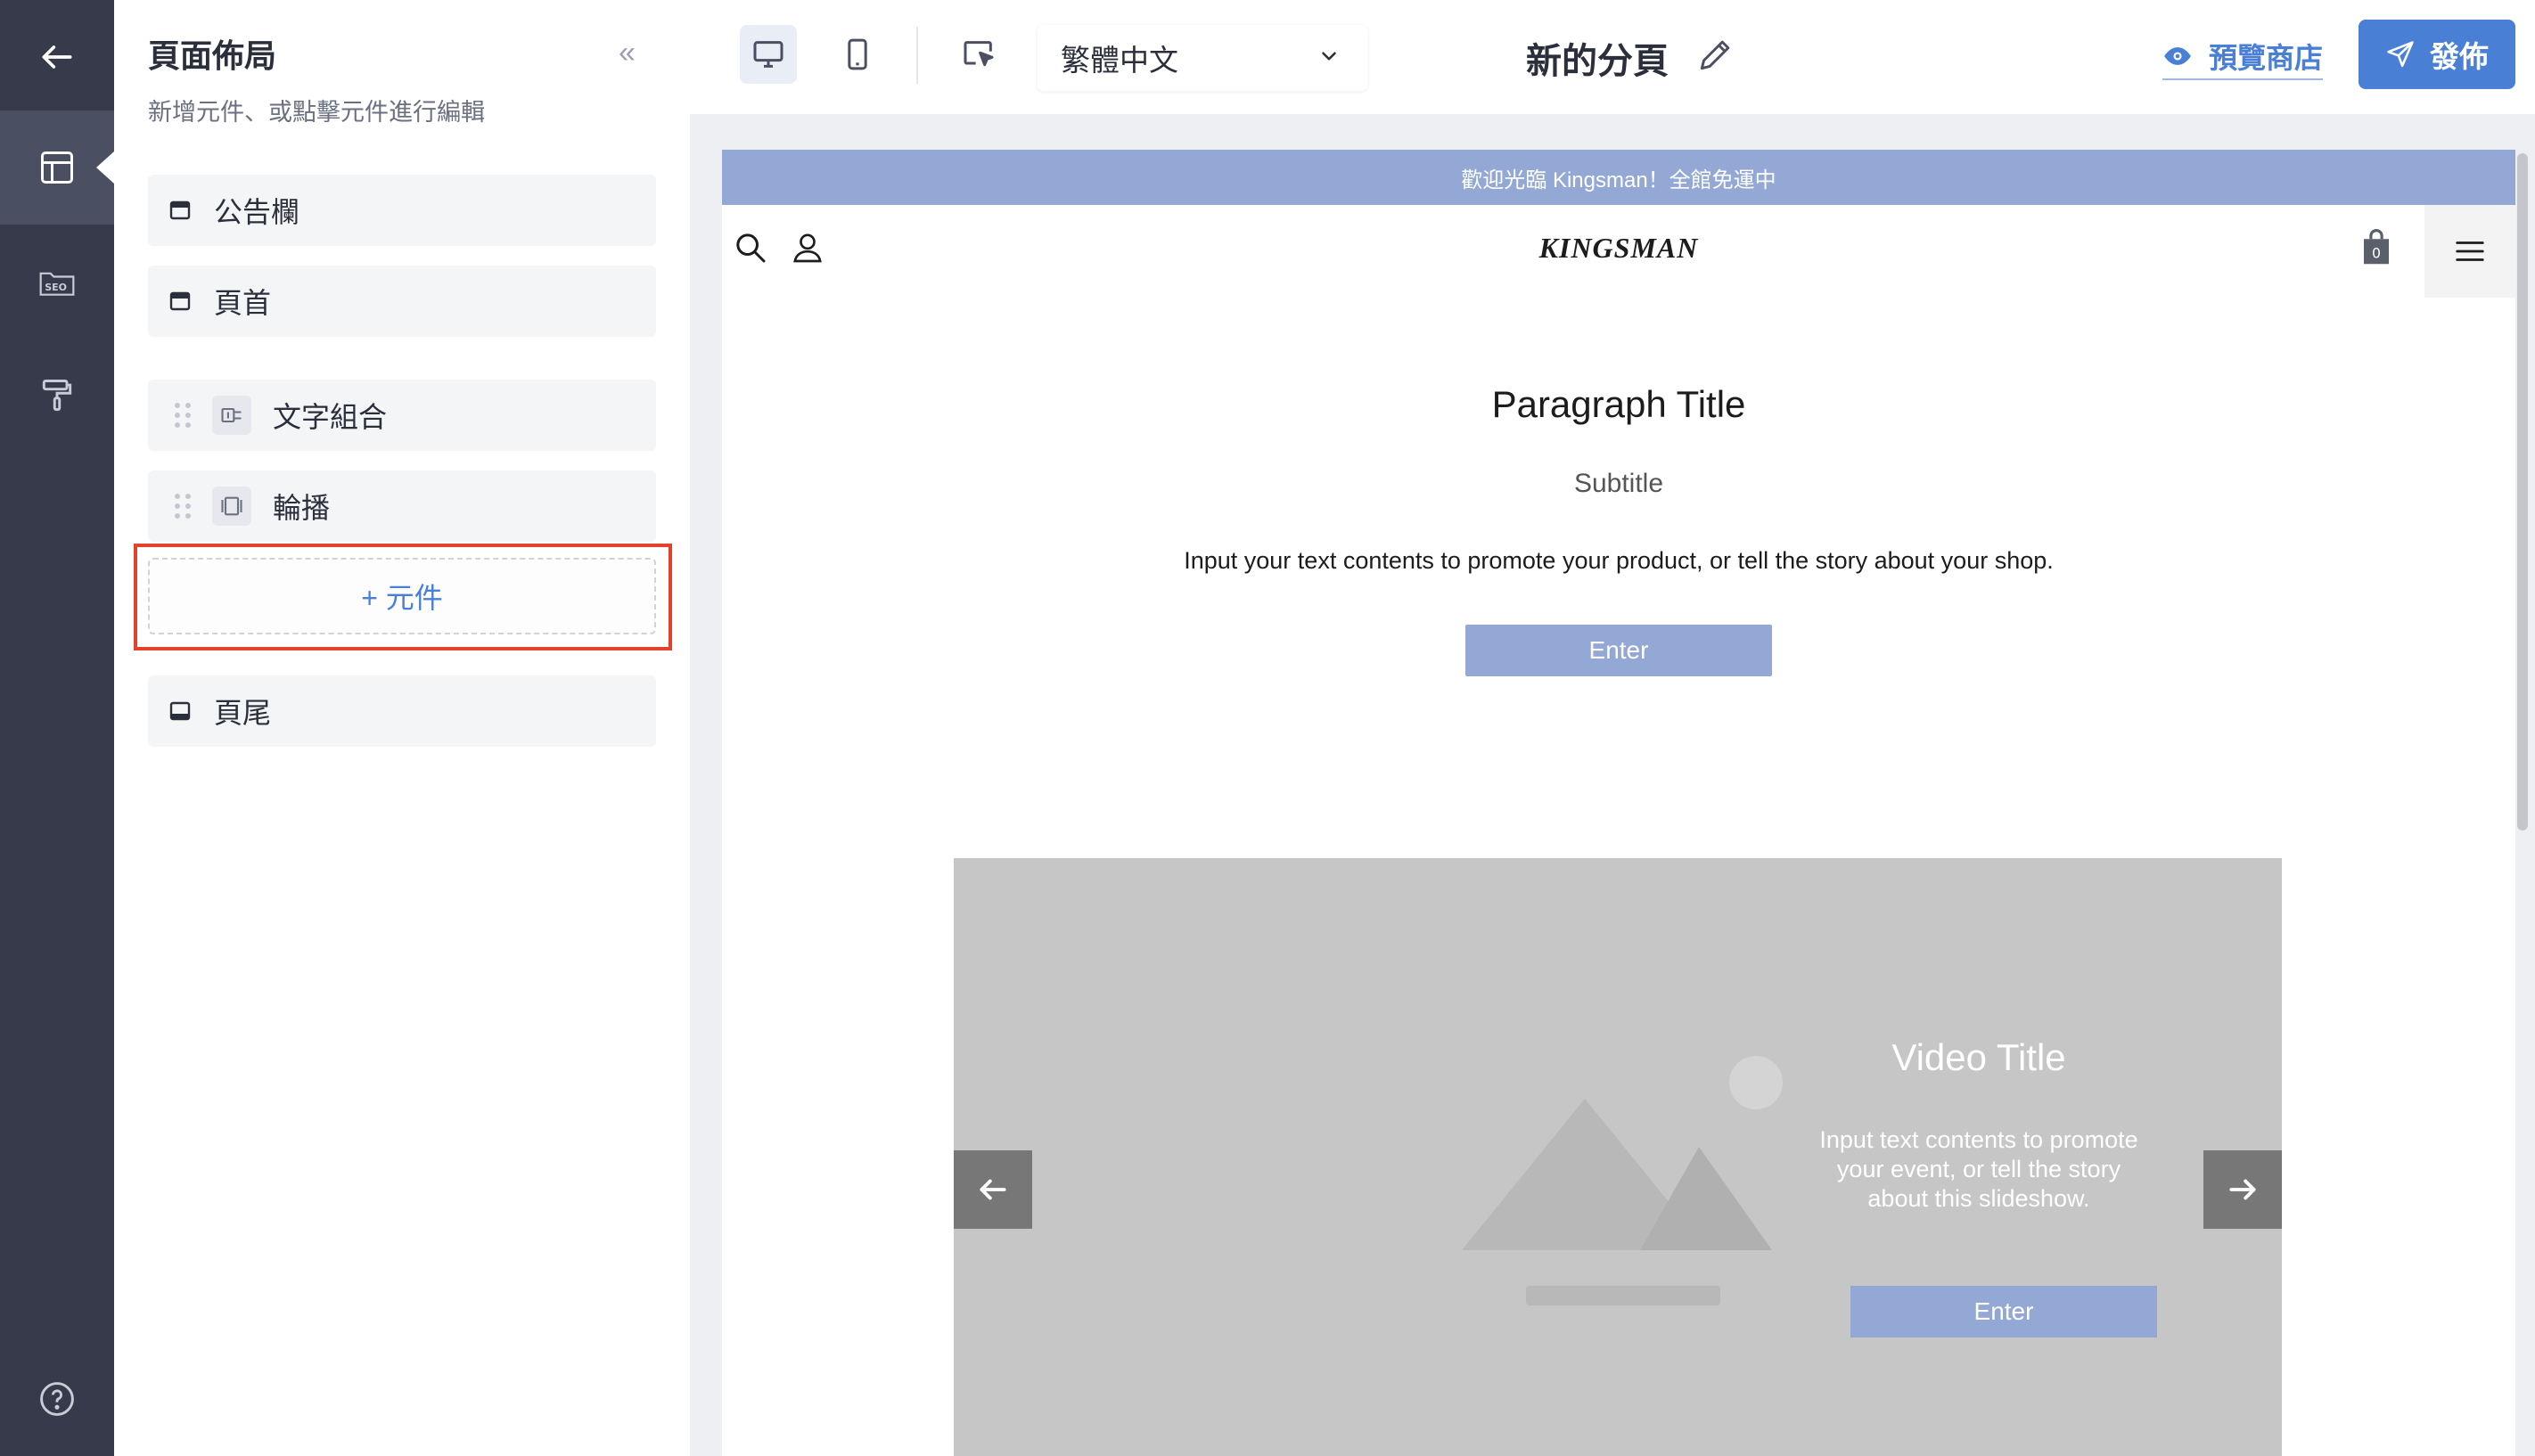 This screenshot has width=2535, height=1456. Describe the element at coordinates (257, 212) in the screenshot. I see `layer-label: 公告欄` at that location.